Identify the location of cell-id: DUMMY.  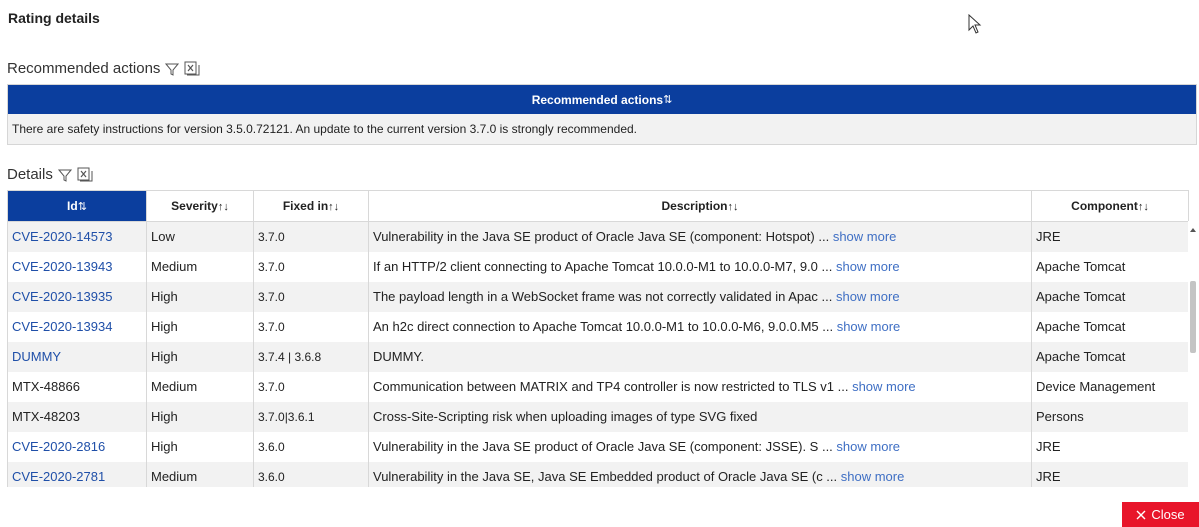
(77, 356).